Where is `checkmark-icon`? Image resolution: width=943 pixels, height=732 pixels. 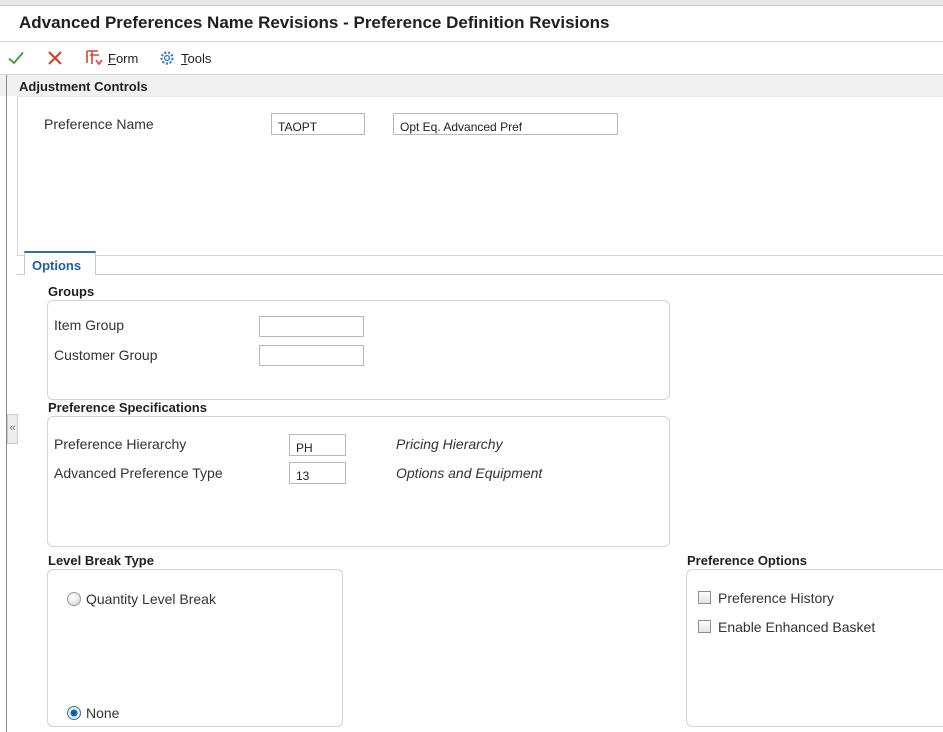
checkmark-icon is located at coordinates (16, 58).